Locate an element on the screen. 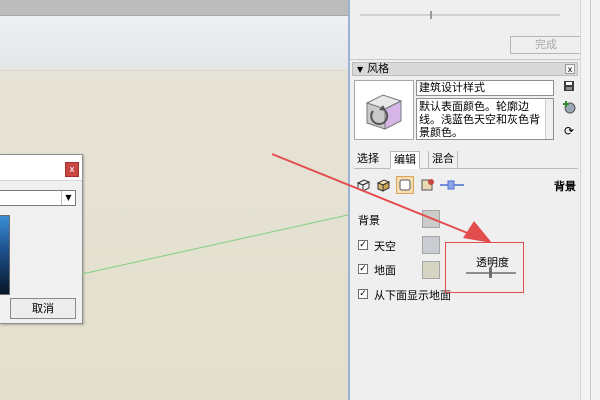  sky-checkbox: ✓ is located at coordinates (363, 245).